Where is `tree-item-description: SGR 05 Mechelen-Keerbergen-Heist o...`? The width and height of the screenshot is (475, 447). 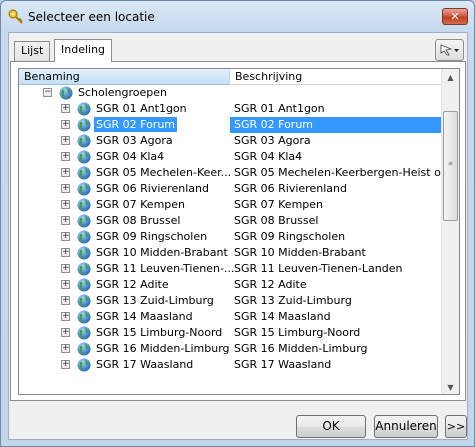 tree-item-description: SGR 05 Mechelen-Keerbergen-Heist o... is located at coordinates (338, 172).